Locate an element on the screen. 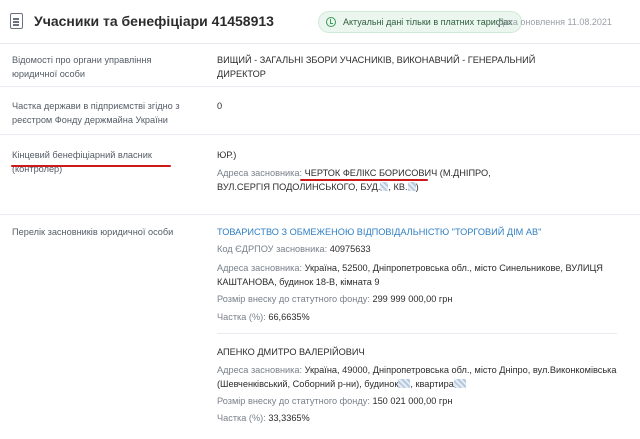 This screenshot has height=439, width=640. section-title: Учасники та бенефіціари 41458913 is located at coordinates (154, 21).